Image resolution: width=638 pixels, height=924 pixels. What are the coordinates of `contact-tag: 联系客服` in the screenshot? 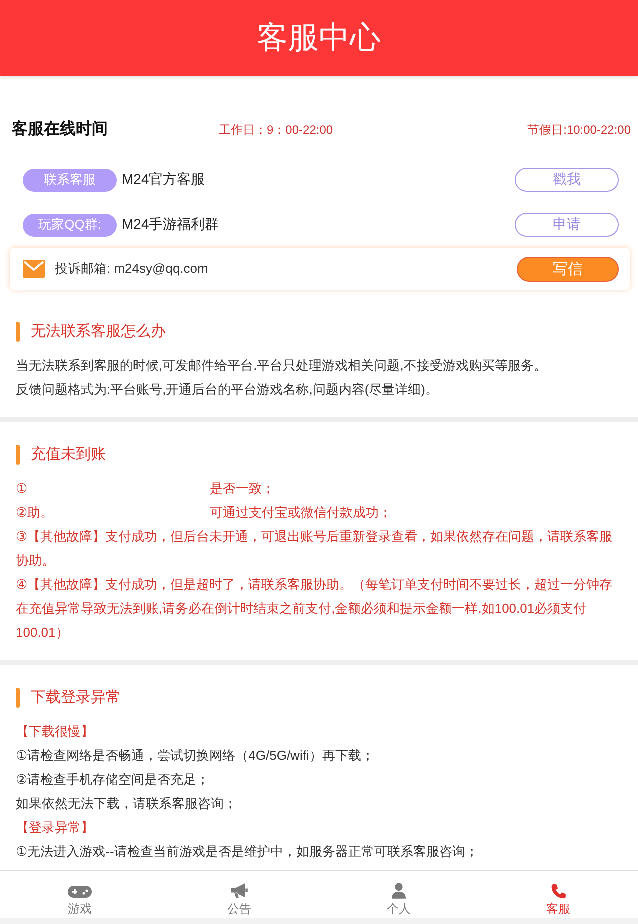 It's located at (70, 180).